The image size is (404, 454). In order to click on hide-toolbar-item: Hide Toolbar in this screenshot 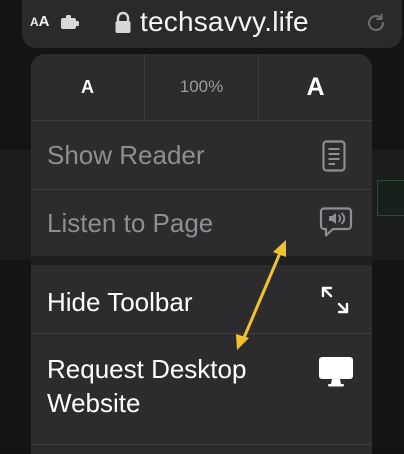, I will do `click(201, 299)`.